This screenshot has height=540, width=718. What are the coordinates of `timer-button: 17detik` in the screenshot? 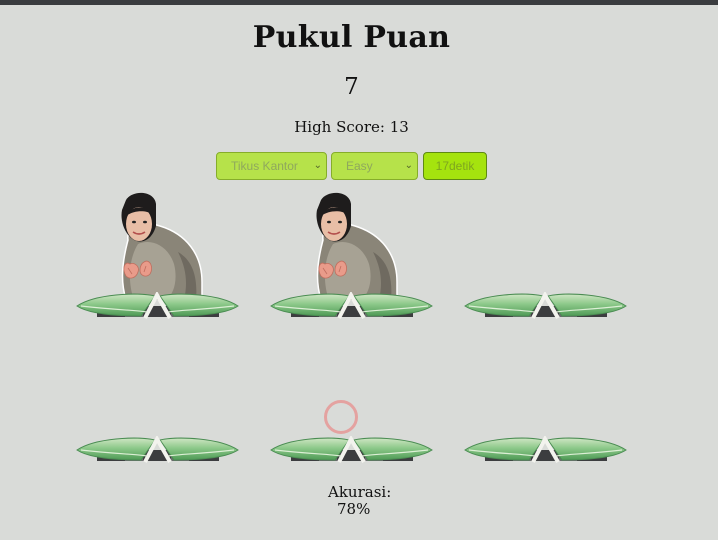 It's located at (455, 166).